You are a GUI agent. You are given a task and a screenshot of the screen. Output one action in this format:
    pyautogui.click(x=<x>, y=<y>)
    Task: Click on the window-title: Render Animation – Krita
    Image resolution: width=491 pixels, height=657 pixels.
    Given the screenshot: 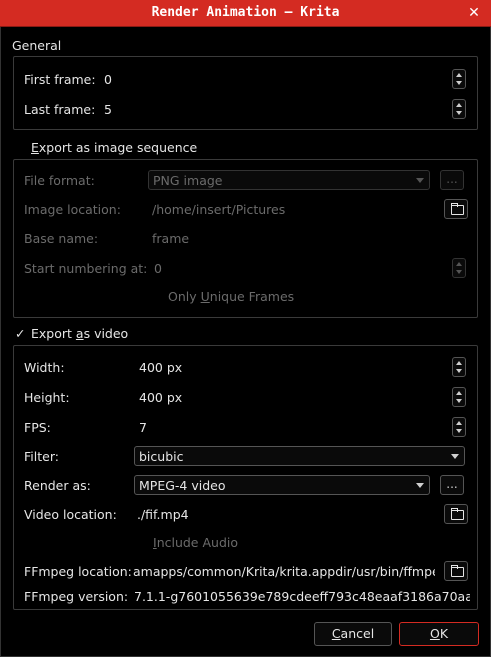 What is the action you would take?
    pyautogui.click(x=245, y=12)
    